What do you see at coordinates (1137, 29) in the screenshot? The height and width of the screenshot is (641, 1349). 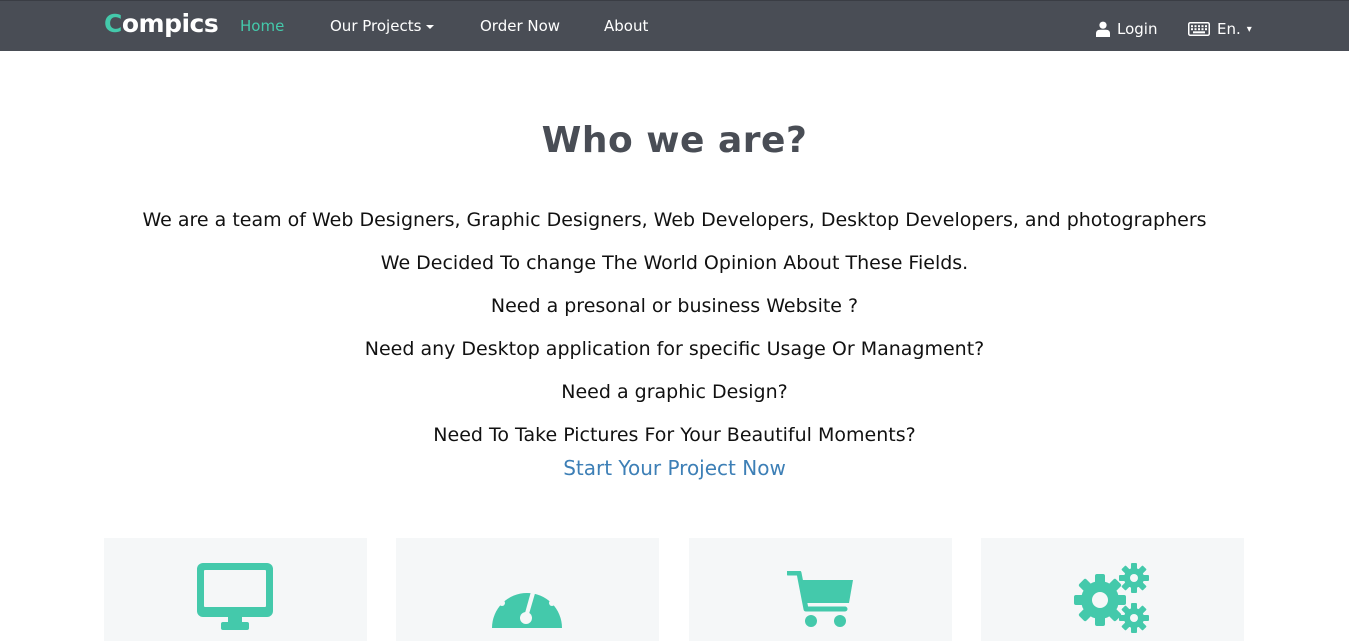 I see `login-label: Login` at bounding box center [1137, 29].